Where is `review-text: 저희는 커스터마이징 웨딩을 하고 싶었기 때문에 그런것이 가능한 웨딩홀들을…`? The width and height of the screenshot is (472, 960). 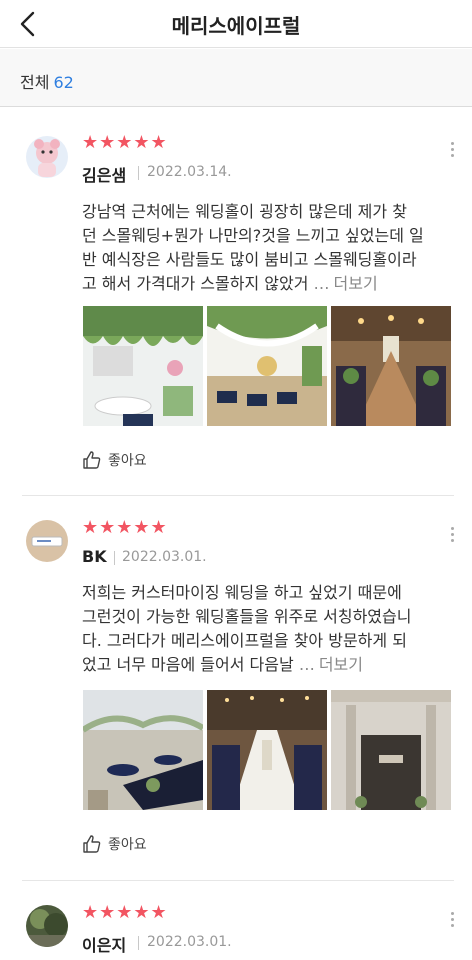 review-text: 저희는 커스터마이징 웨딩을 하고 싶었기 때문에 그런것이 가능한 웨딩홀들을… is located at coordinates (269, 629).